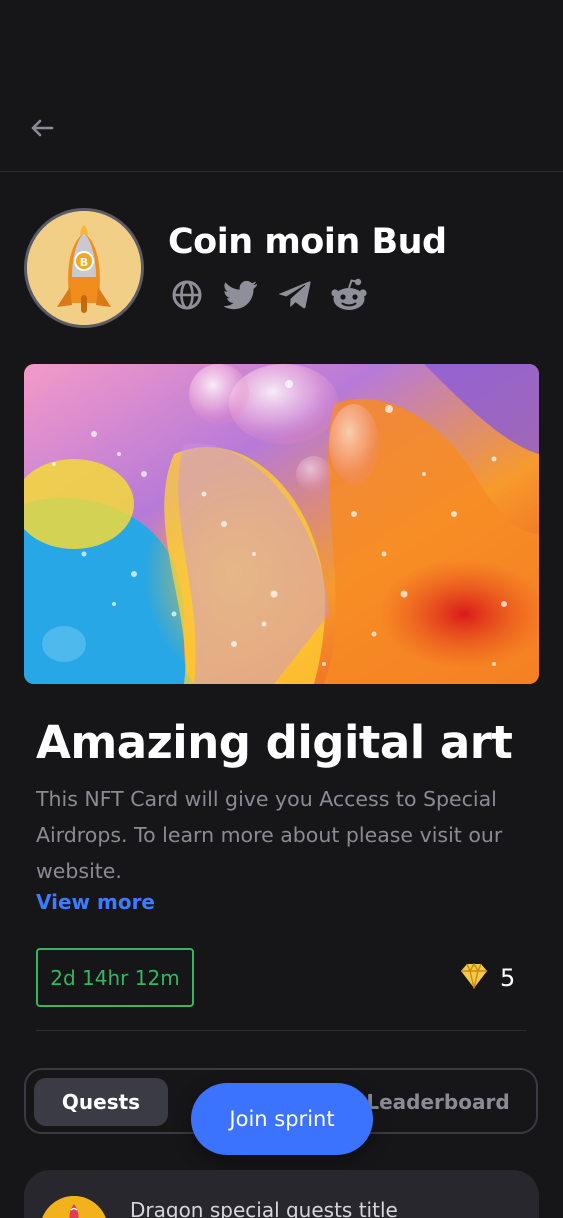 This screenshot has height=1218, width=563. I want to click on divider, so click(281, 1030).